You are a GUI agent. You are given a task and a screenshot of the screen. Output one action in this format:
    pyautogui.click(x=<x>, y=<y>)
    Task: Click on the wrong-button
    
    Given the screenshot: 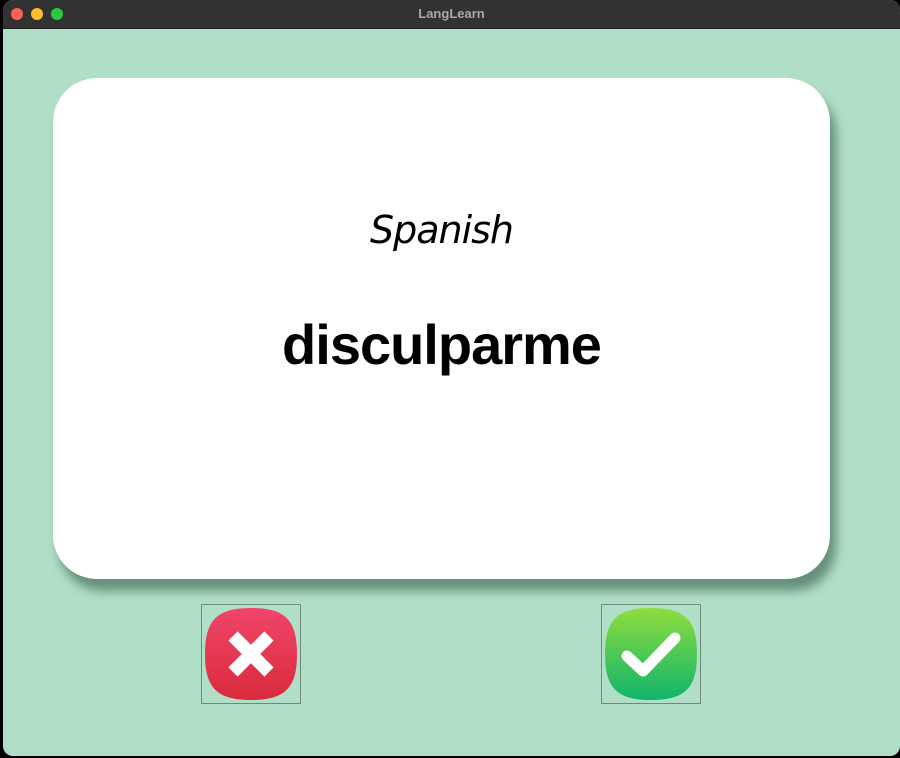 What is the action you would take?
    pyautogui.click(x=251, y=654)
    